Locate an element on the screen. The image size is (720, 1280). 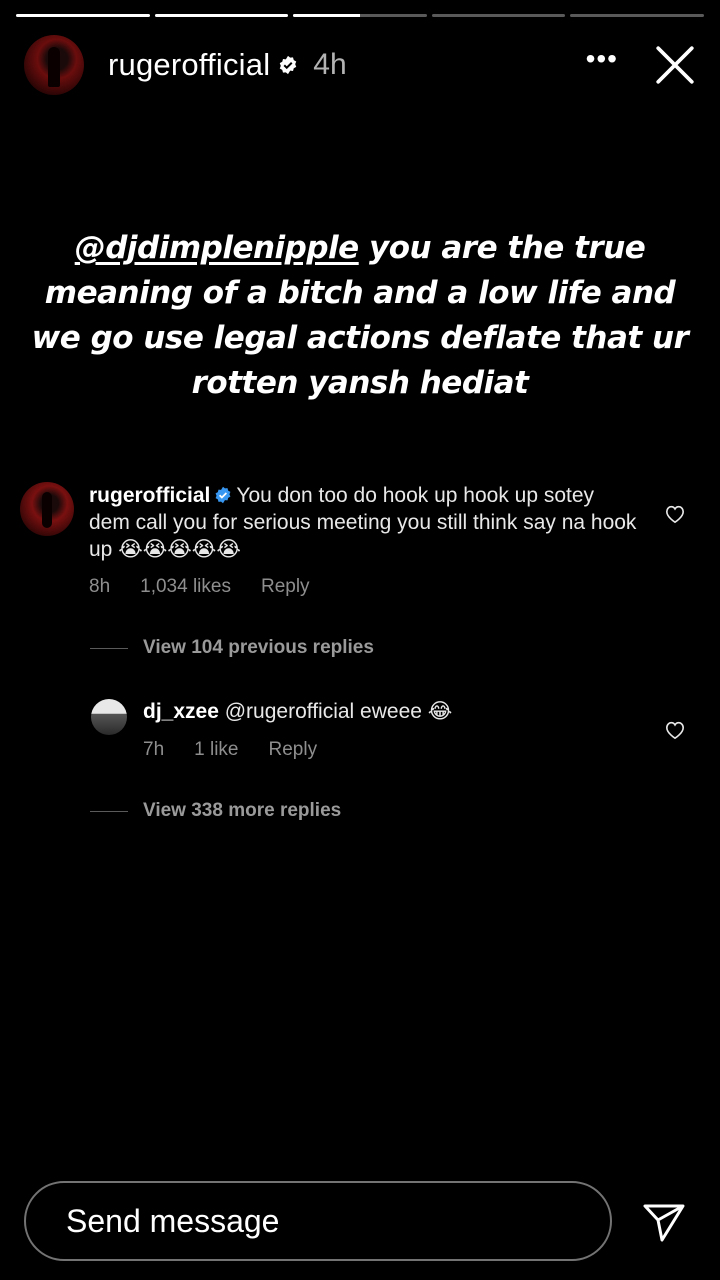
reply-meta: 7h 1 like Reply is located at coordinates (230, 750).